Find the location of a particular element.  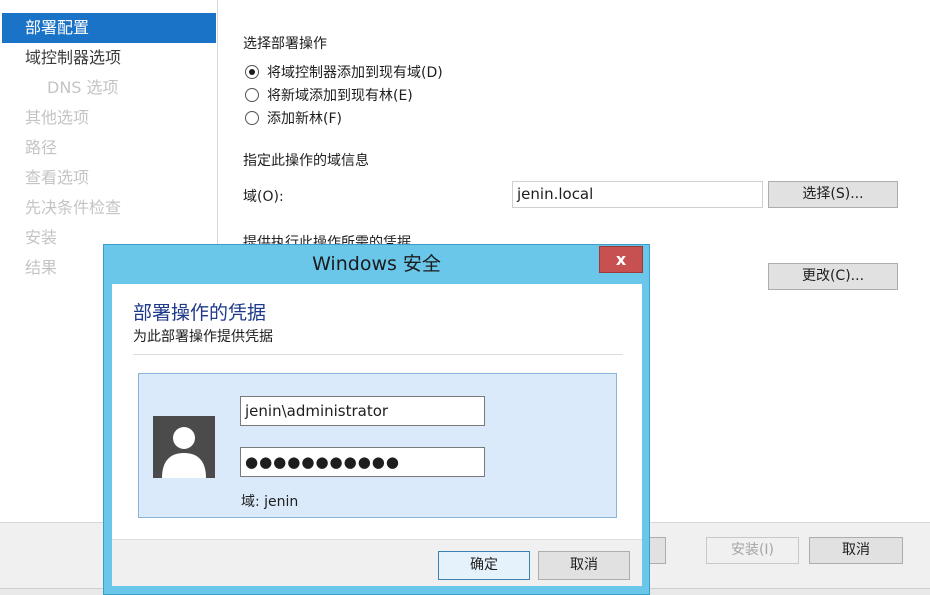

dialog-subheading: 为此部署操作提供凭据 is located at coordinates (203, 337).